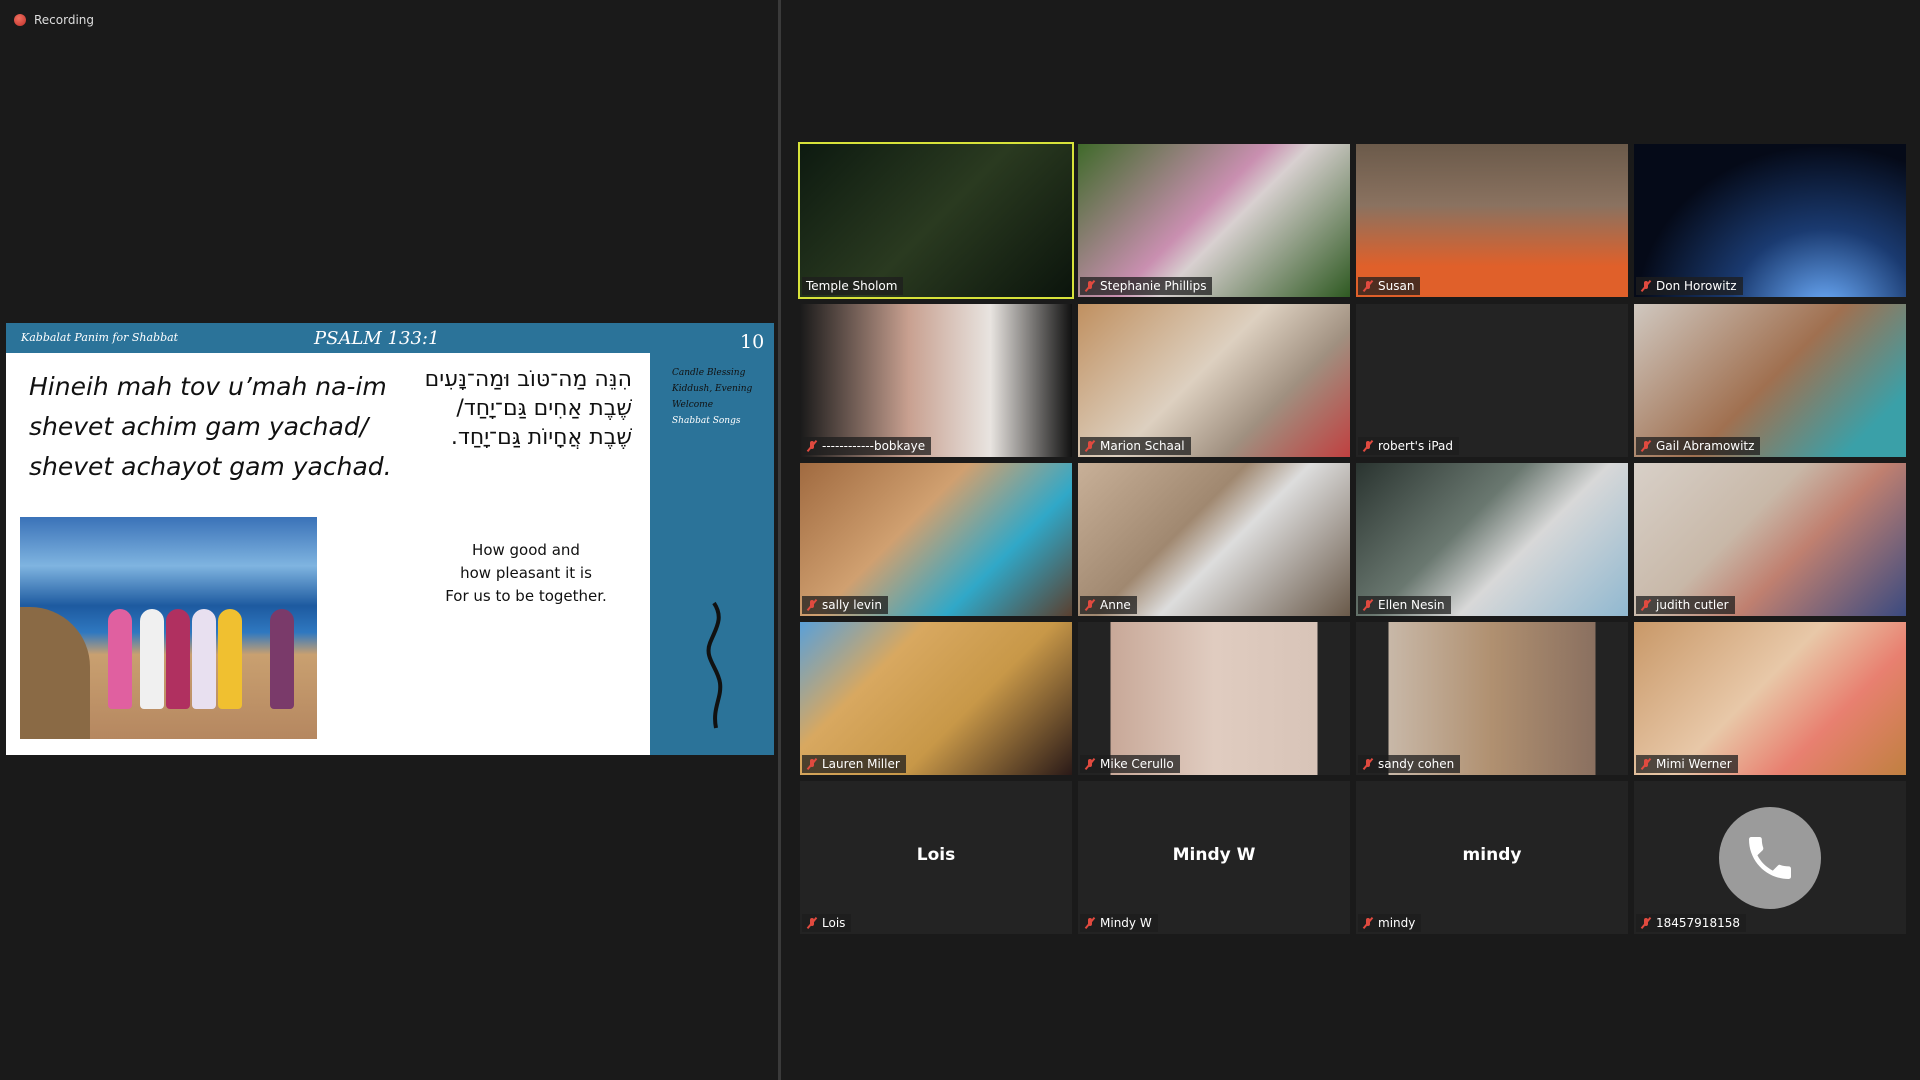 This screenshot has width=1920, height=1080. Describe the element at coordinates (210, 466) in the screenshot. I see `translit-line: shevet achayot gam yachad.` at that location.